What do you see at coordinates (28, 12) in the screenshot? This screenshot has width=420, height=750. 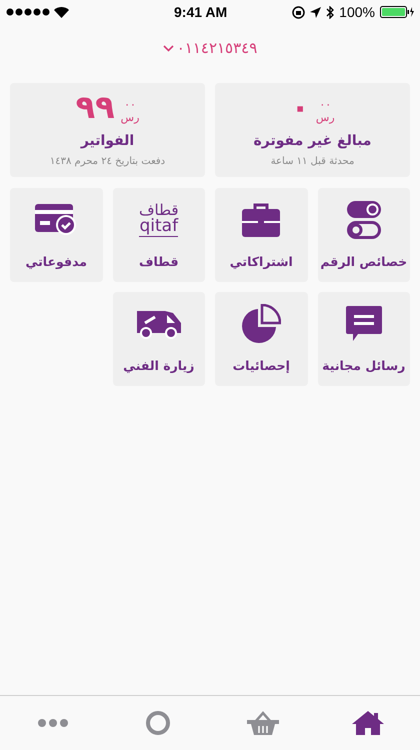 I see `signal-icon` at bounding box center [28, 12].